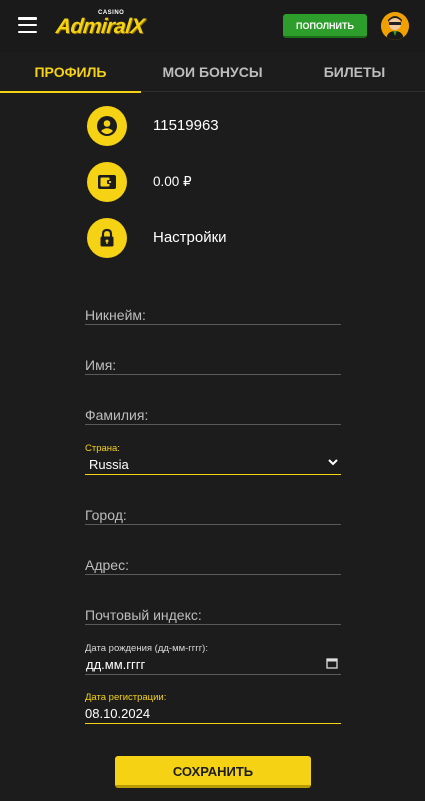  What do you see at coordinates (118, 713) in the screenshot?
I see `registration-value: 08.10.2024` at bounding box center [118, 713].